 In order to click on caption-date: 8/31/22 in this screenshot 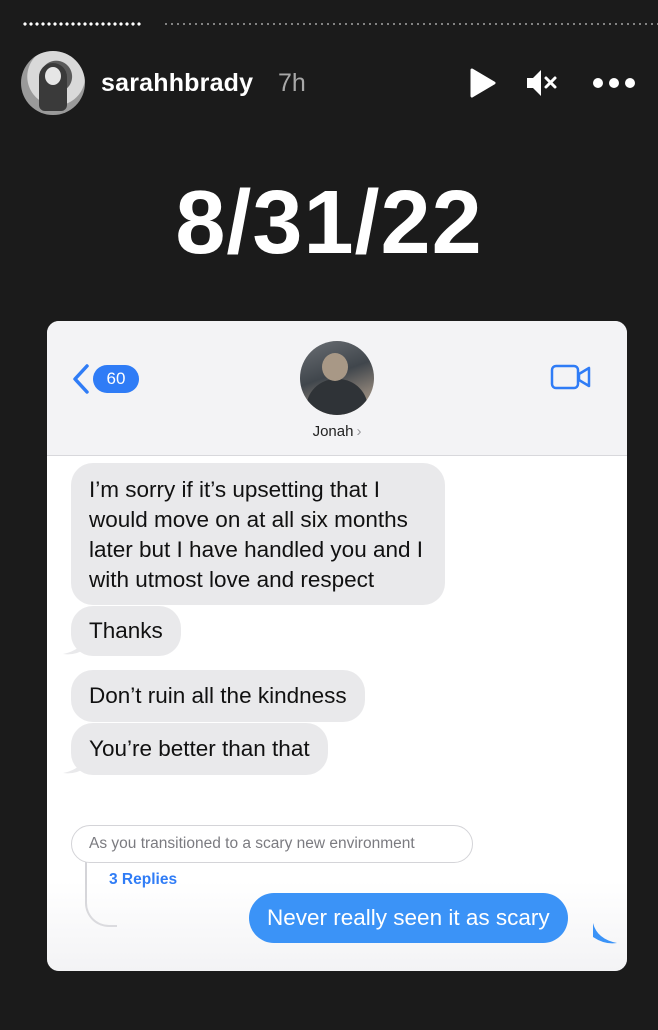, I will do `click(329, 223)`.